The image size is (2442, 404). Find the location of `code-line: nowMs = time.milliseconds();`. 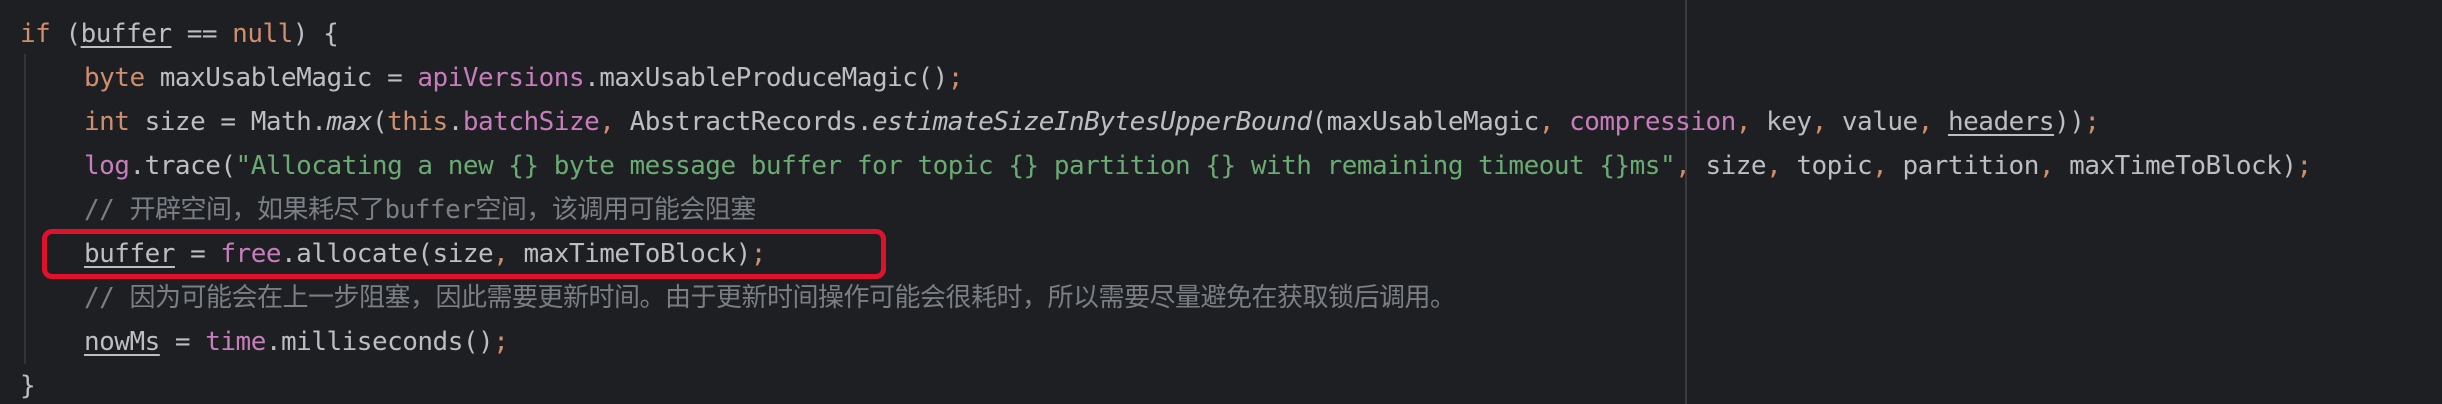

code-line: nowMs = time.milliseconds(); is located at coordinates (1166, 342).